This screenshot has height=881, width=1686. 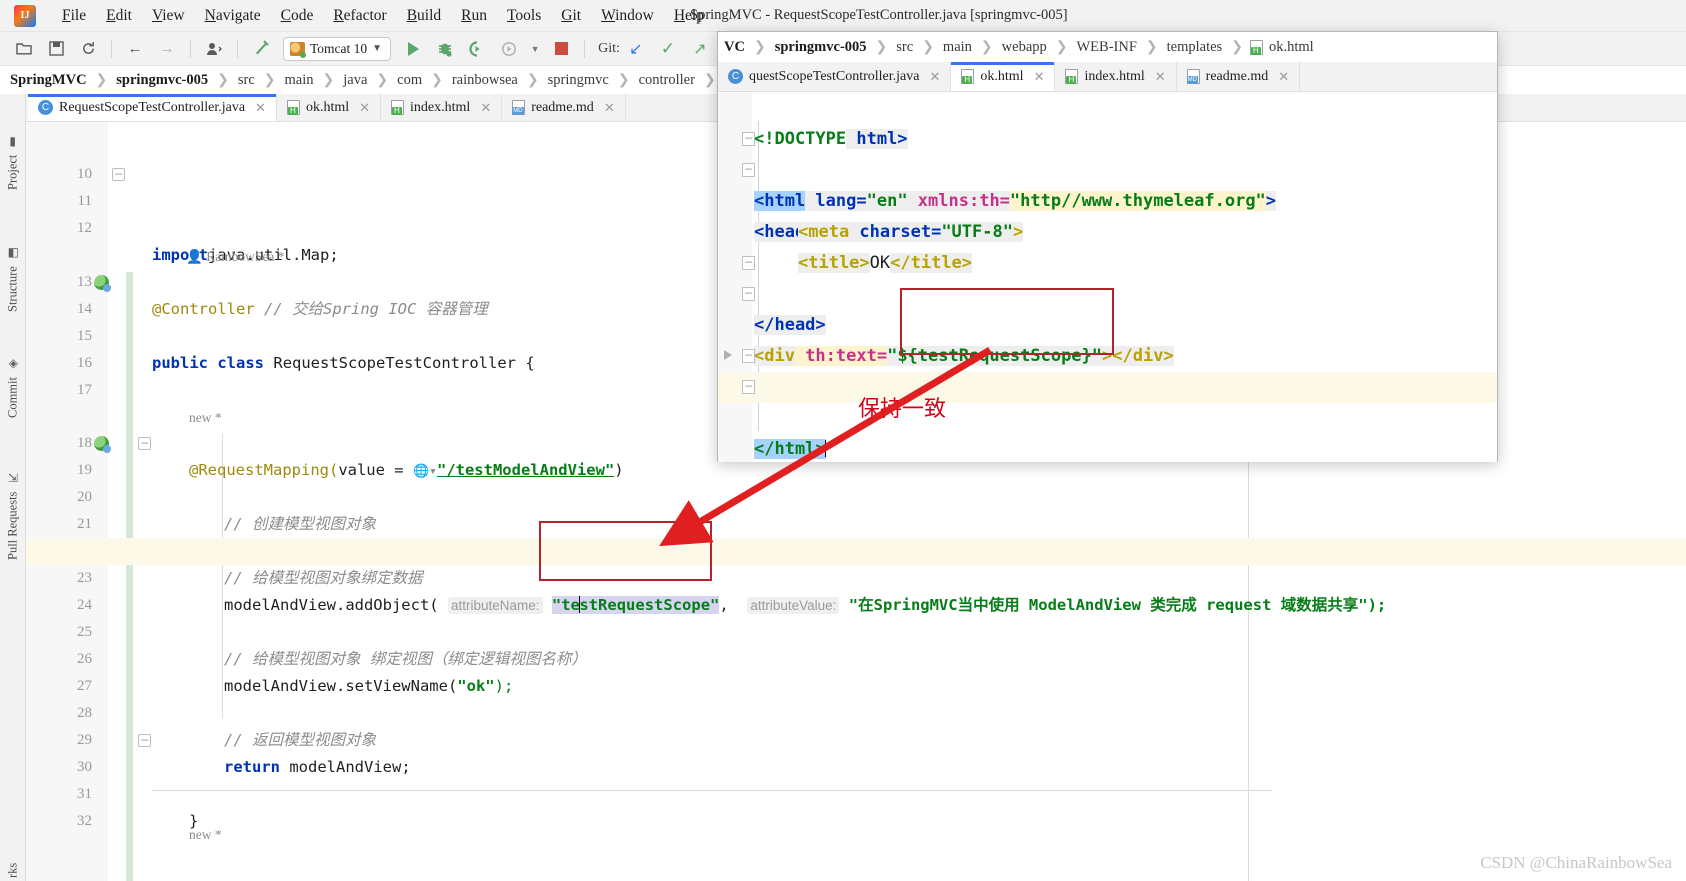 I want to click on breadcrumb-item-4: java, so click(x=355, y=80).